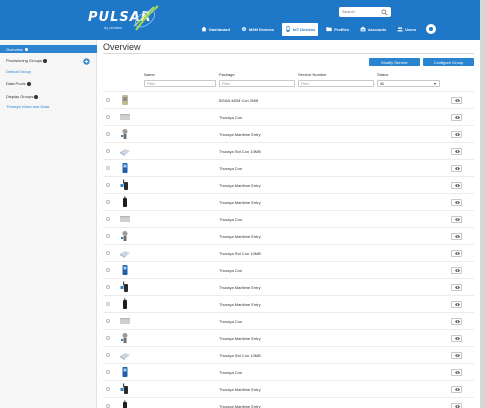  I want to click on nav-m2m-devices: M2M Devices, so click(257, 29).